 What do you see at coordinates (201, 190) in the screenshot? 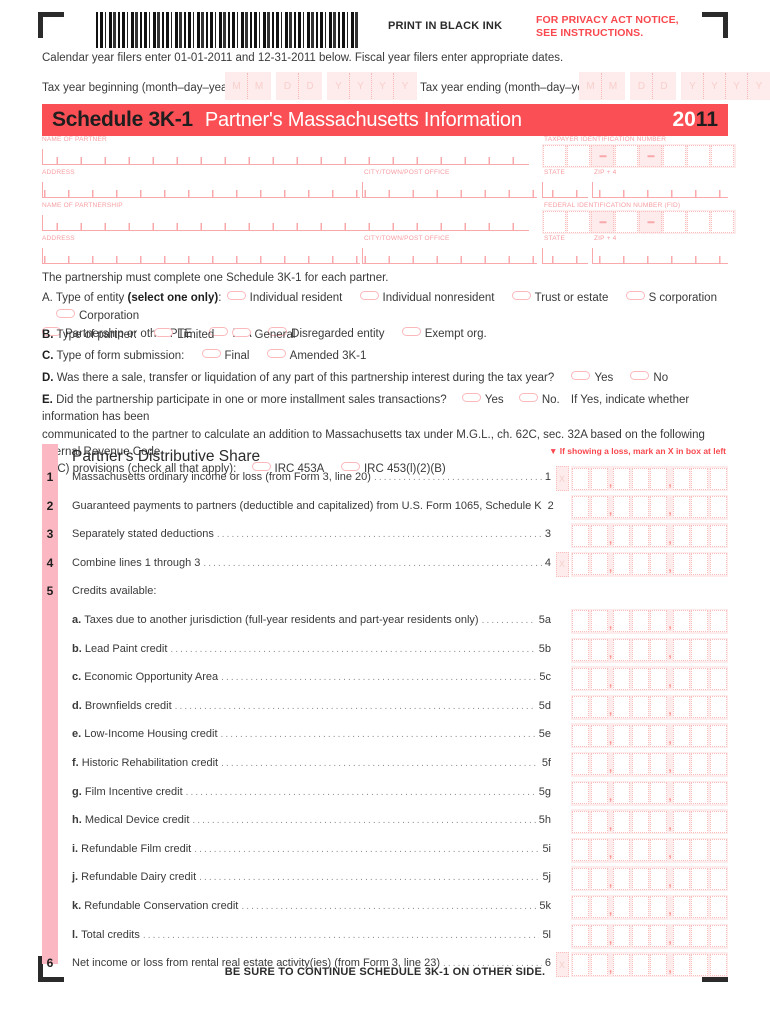
I see `address-input` at bounding box center [201, 190].